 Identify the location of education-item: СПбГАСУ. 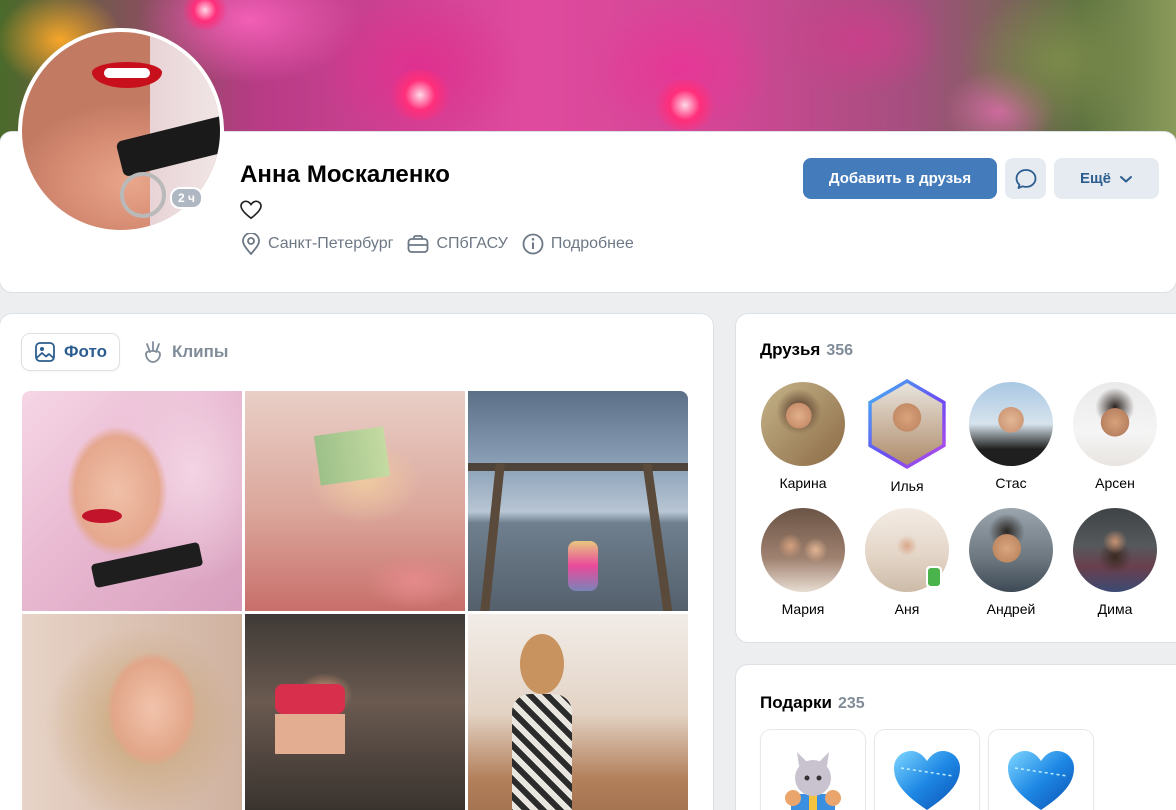
(457, 244).